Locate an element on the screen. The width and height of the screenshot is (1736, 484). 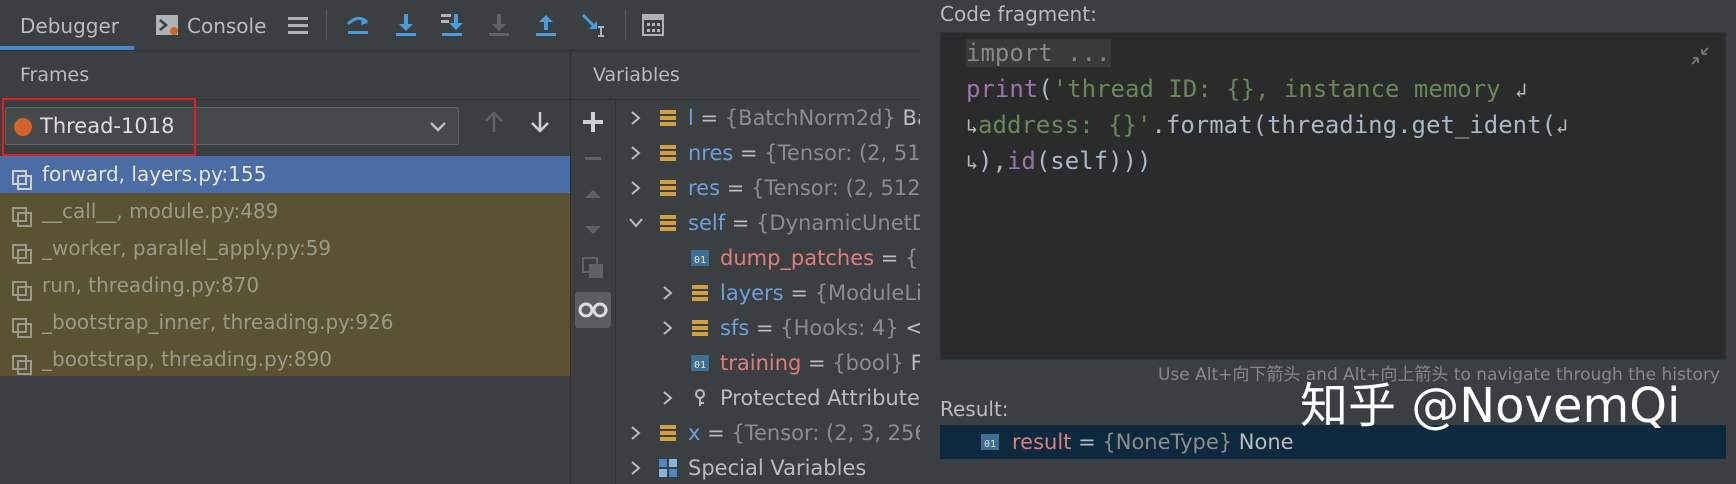
watches-glasses-icon is located at coordinates (593, 310).